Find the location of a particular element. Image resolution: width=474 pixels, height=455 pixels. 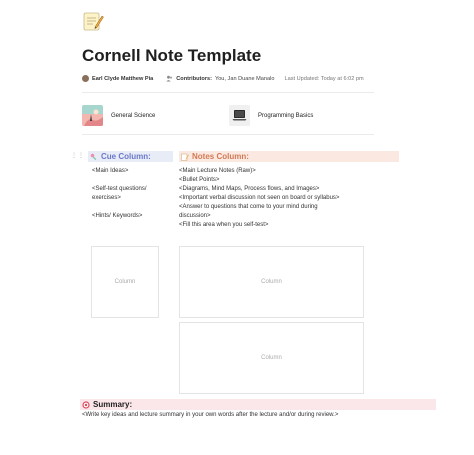

contributors-list: You, Jan Duane Manalo is located at coordinates (245, 79).